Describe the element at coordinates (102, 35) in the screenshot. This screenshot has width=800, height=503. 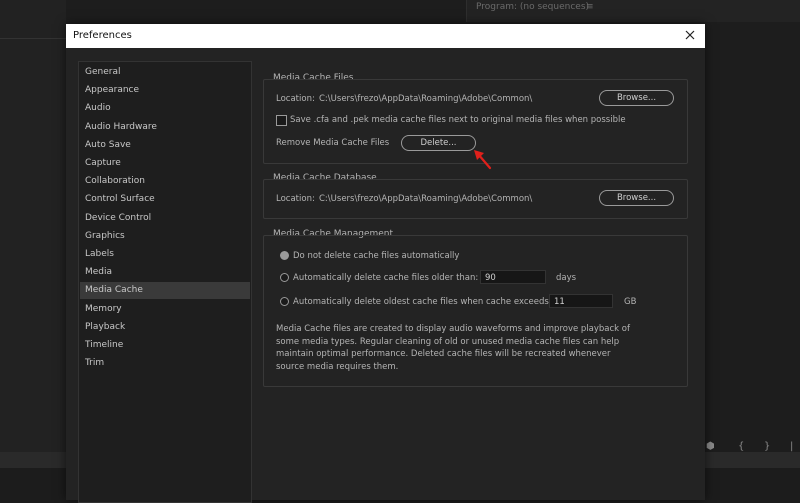
I see `dialog-title: Preferences` at that location.